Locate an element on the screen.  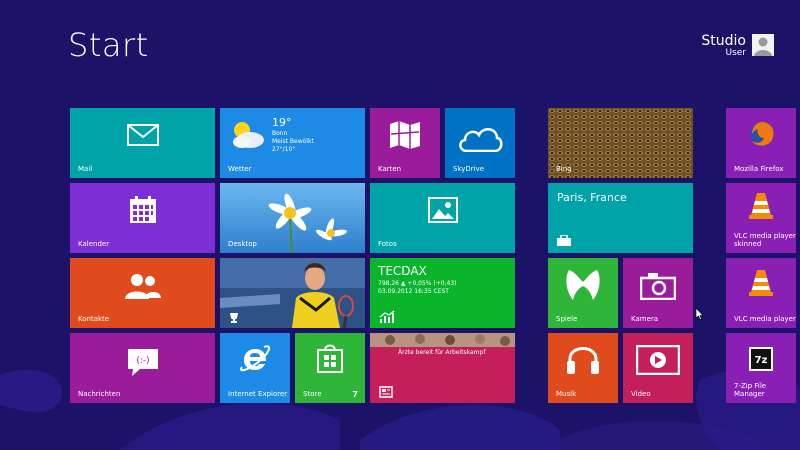
tile-mail: Mail is located at coordinates (142, 143).